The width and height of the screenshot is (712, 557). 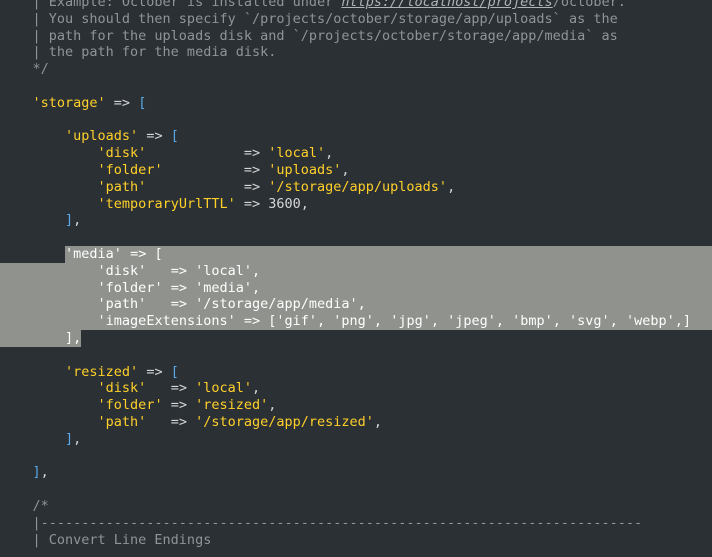 I want to click on code-line: 'folder' => 'resized',, so click(x=356, y=405).